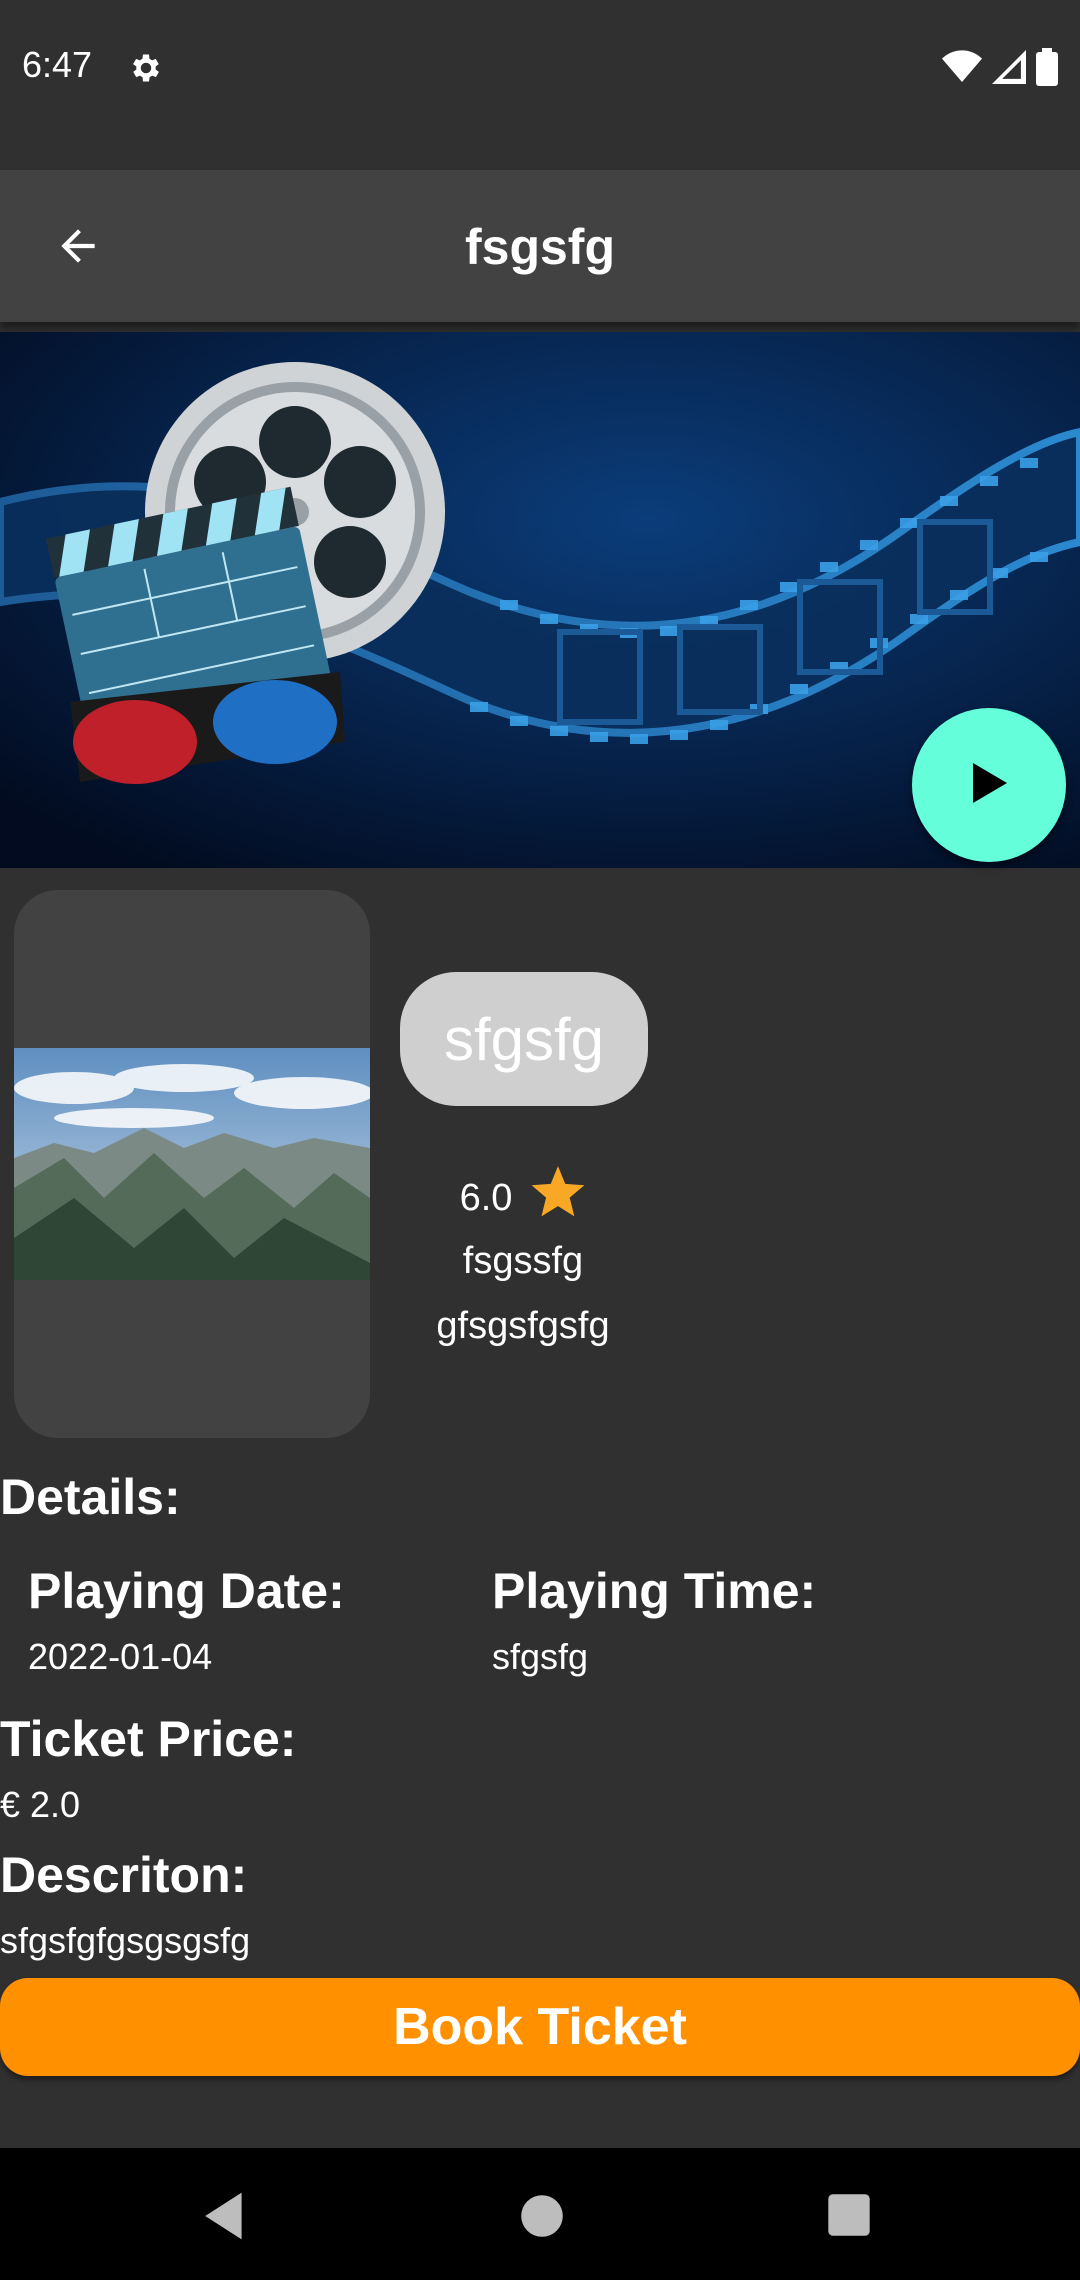 Image resolution: width=1080 pixels, height=2280 pixels. I want to click on playing-time-label: Playing Time:, so click(654, 1591).